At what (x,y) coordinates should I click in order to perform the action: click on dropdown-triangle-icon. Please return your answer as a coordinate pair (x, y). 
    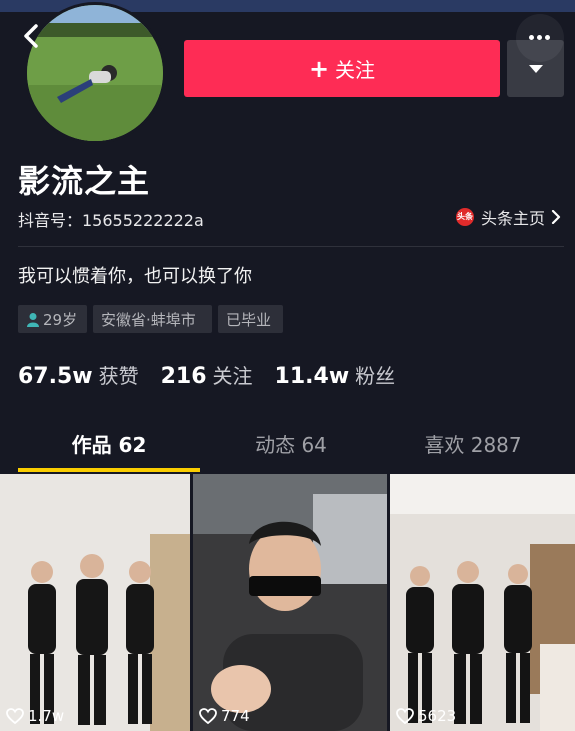
    Looking at the image, I should click on (536, 69).